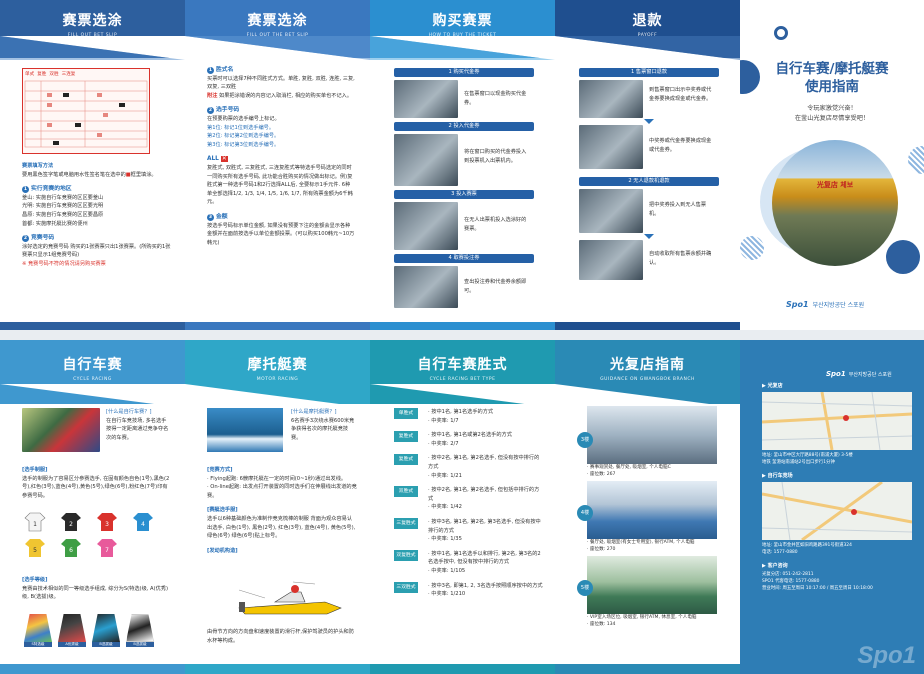 The width and height of the screenshot is (924, 674). What do you see at coordinates (680, 145) in the screenshot?
I see `step-text: 中奖券或代金券要换成现金或代金券。` at bounding box center [680, 145].